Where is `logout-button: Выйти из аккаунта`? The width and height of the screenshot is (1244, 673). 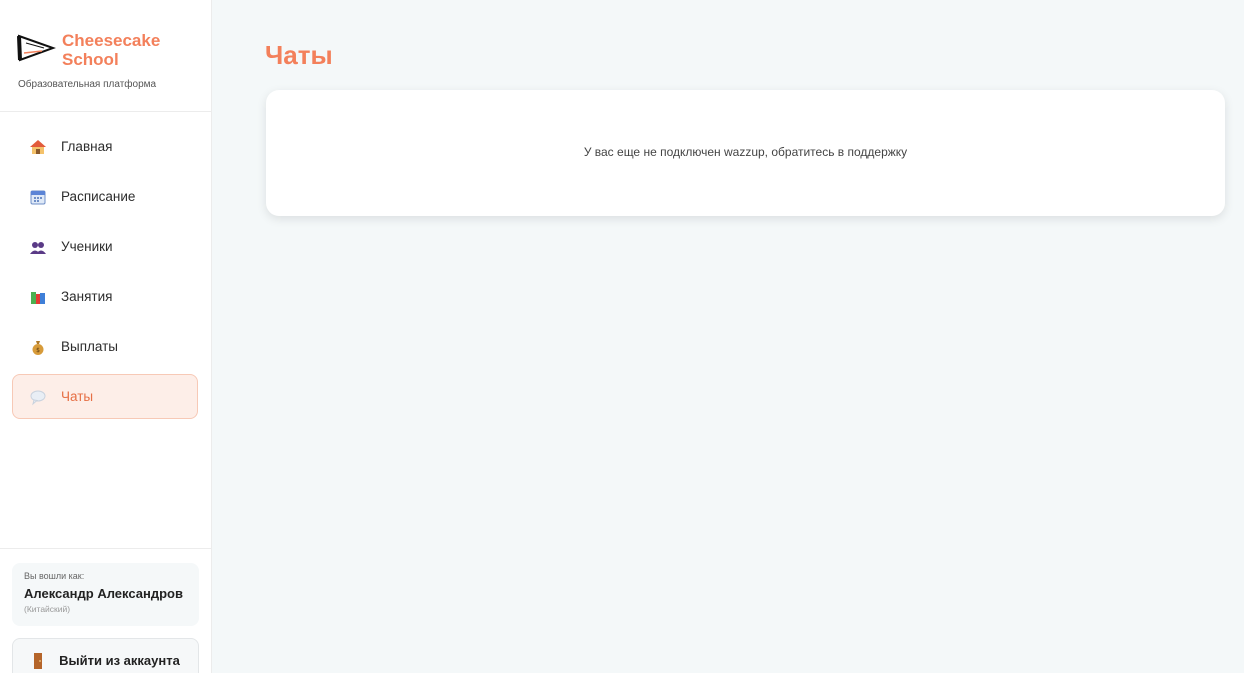
logout-button: Выйти из аккаунта is located at coordinates (105, 655).